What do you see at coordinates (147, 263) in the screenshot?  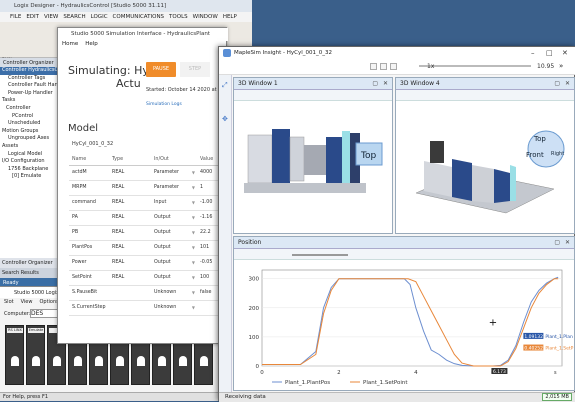 I see `variable-row: Power REAL Output ▼ -0.05` at bounding box center [147, 263].